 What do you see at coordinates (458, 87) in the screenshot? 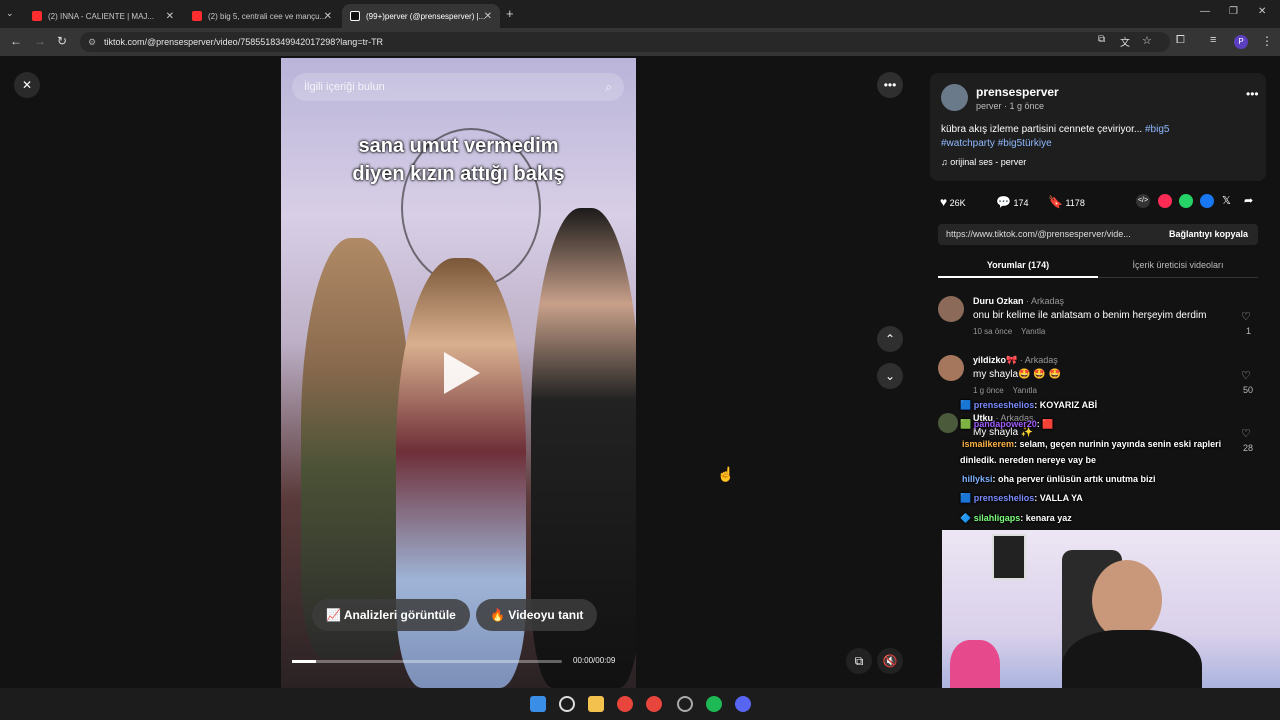
I see `related-search-input: İlgili içeriği bulun ⌕` at bounding box center [458, 87].